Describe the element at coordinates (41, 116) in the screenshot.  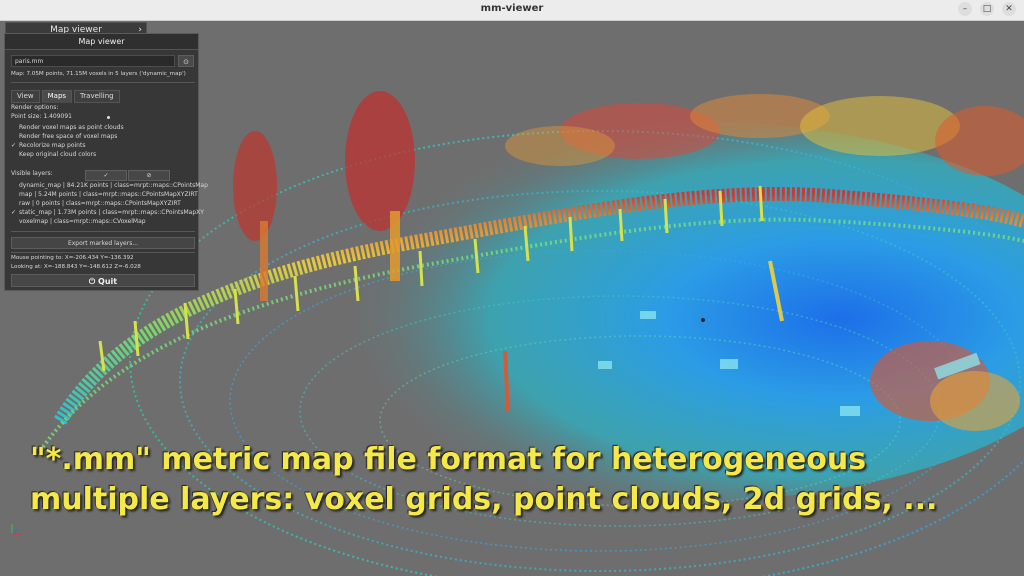
I see `point-size-slider: Point size: 1.409091` at that location.